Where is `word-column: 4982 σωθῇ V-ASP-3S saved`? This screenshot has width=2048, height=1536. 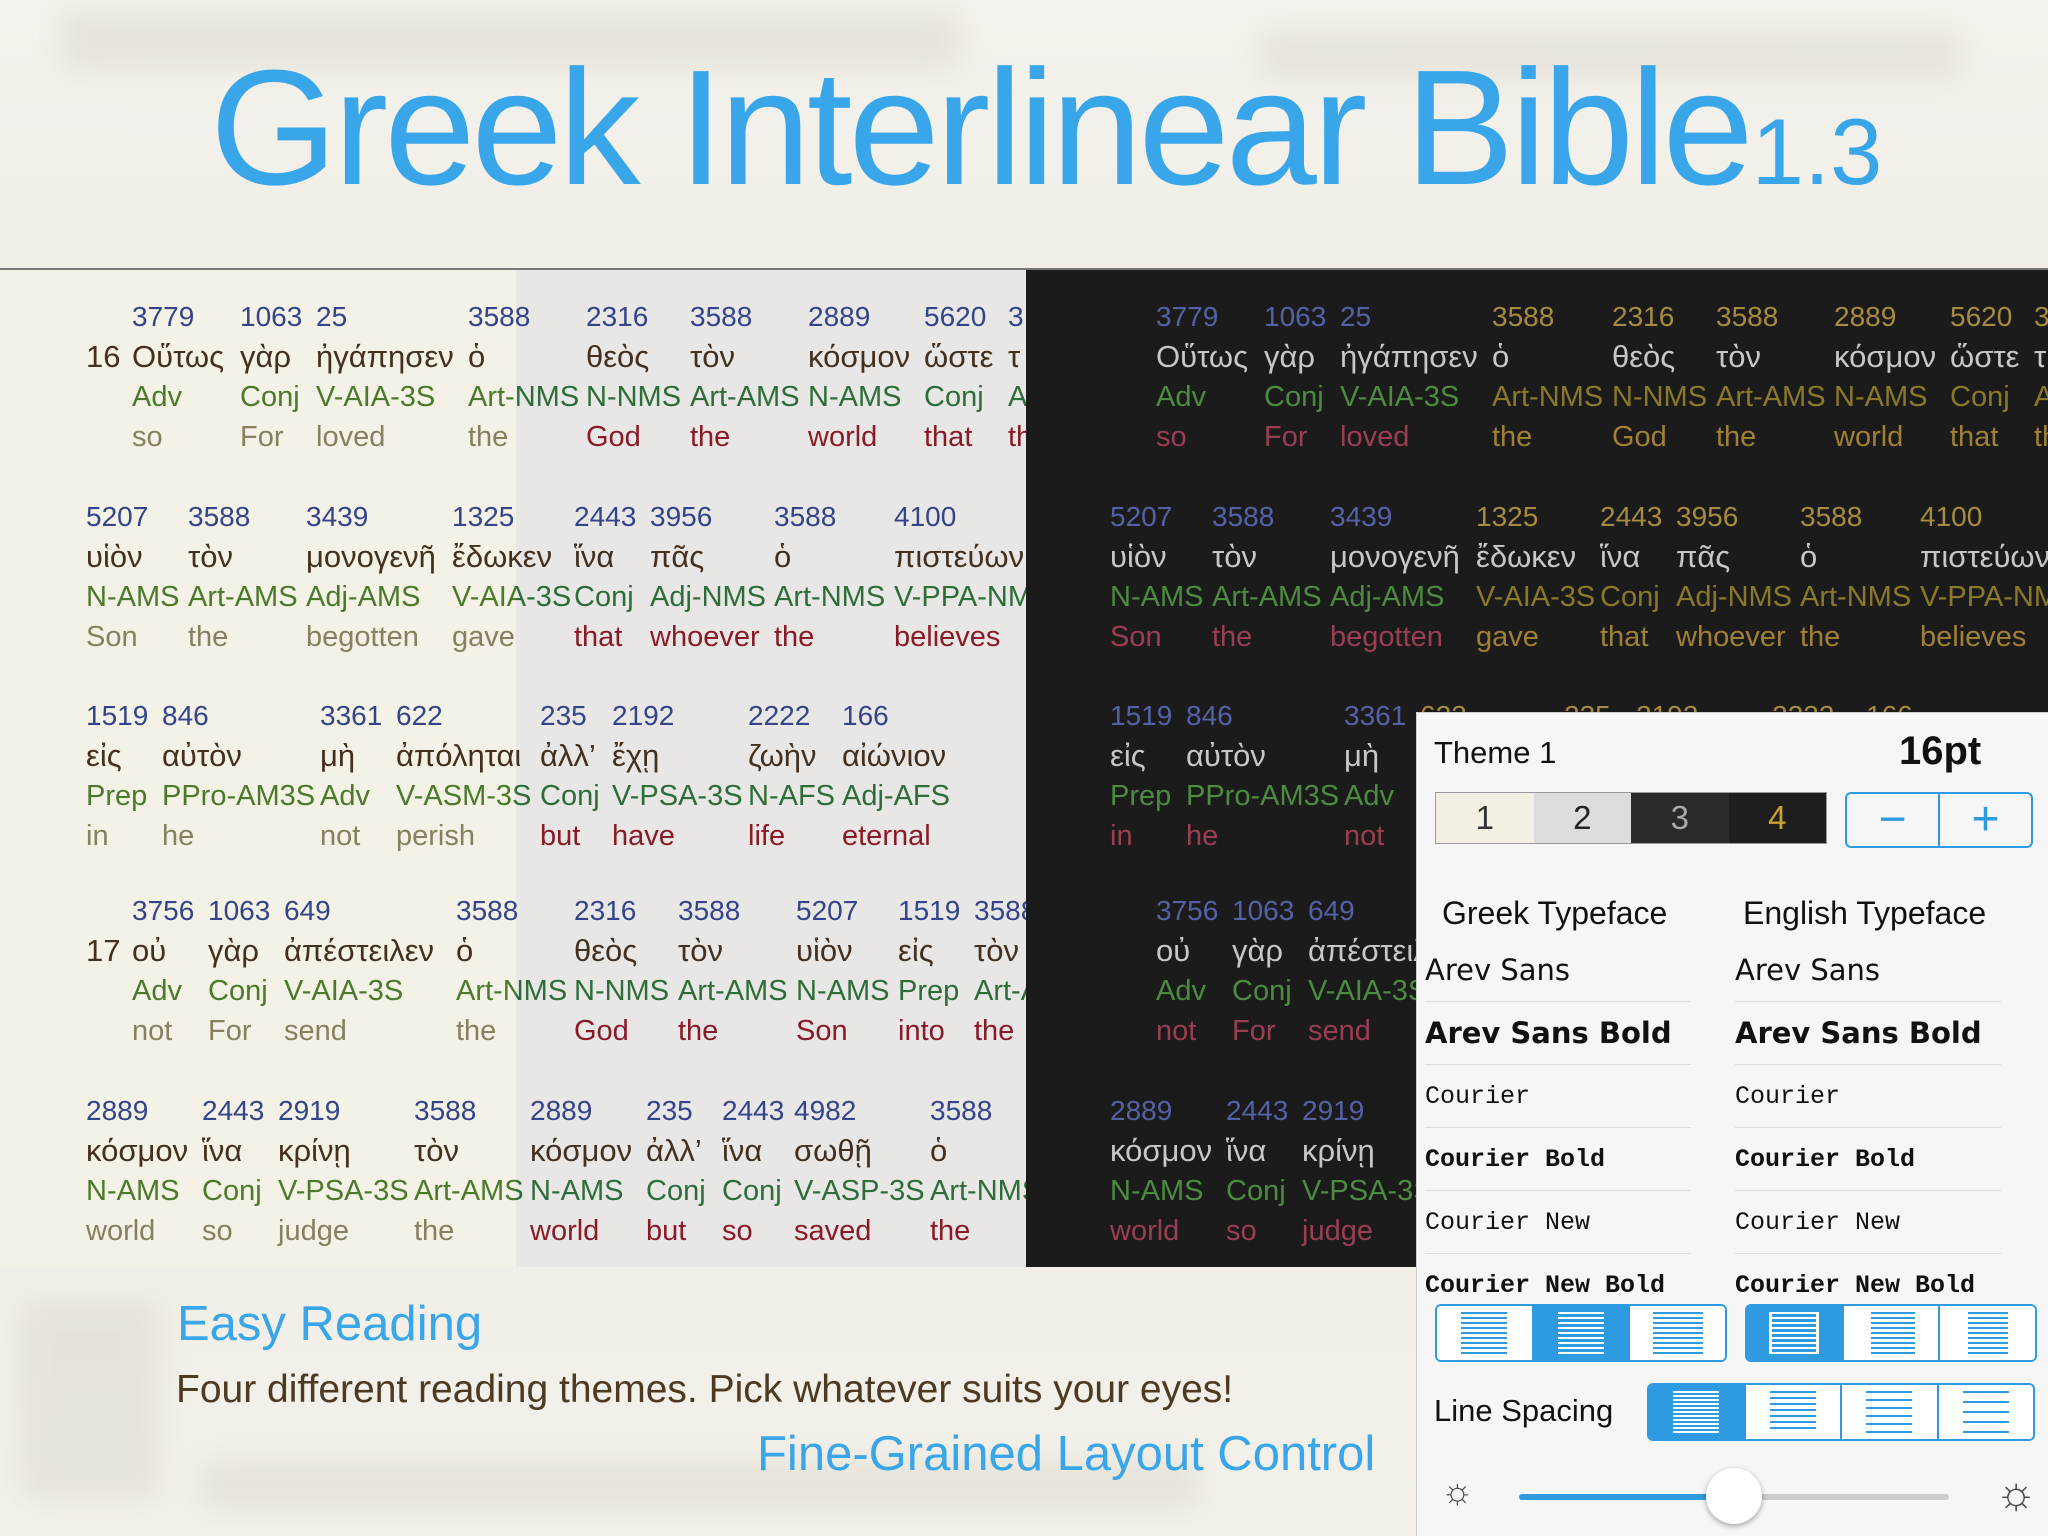 word-column: 4982 σωθῇ V-ASP-3S saved is located at coordinates (859, 1171).